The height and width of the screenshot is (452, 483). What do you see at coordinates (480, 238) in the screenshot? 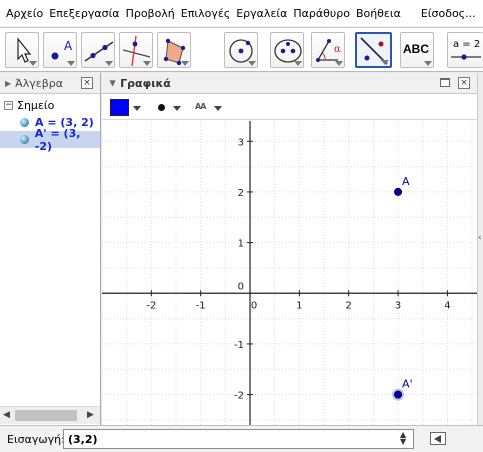
I see `chevron-left-icon: ‹` at bounding box center [480, 238].